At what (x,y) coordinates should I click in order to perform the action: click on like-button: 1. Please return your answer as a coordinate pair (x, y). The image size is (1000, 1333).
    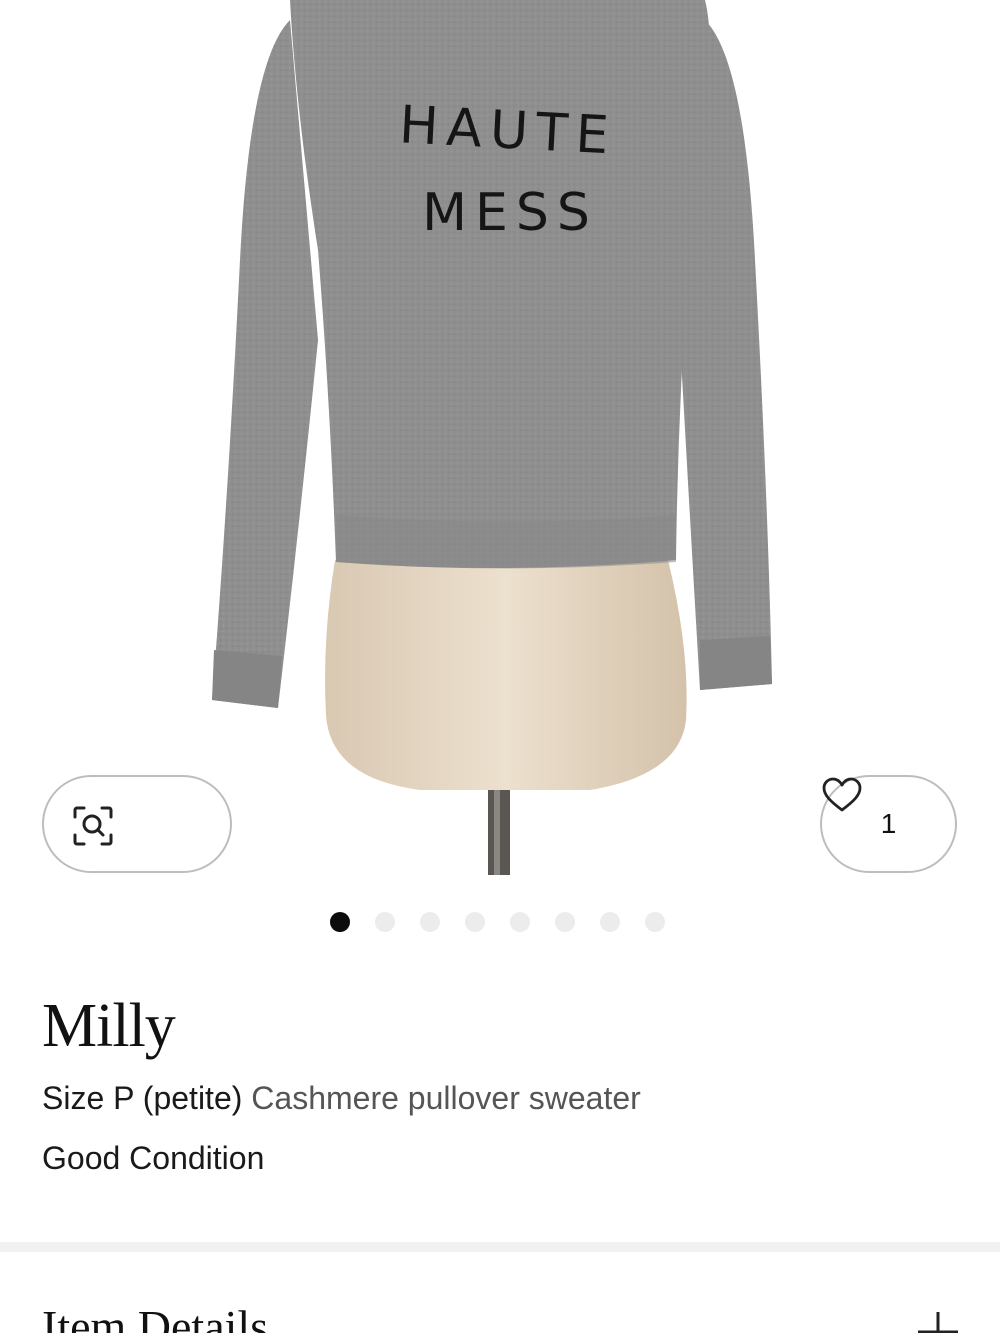
    Looking at the image, I should click on (888, 824).